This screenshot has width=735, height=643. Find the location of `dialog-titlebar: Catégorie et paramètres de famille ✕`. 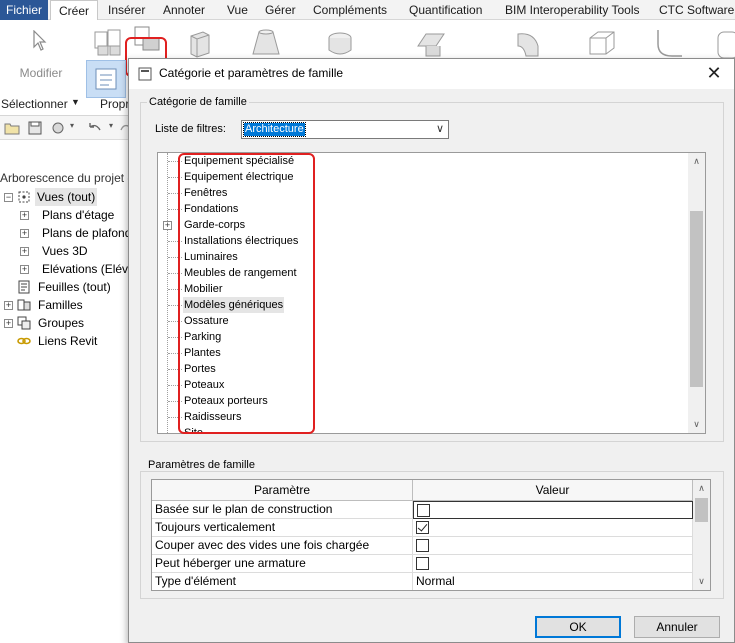

dialog-titlebar: Catégorie et paramètres de famille ✕ is located at coordinates (431, 74).